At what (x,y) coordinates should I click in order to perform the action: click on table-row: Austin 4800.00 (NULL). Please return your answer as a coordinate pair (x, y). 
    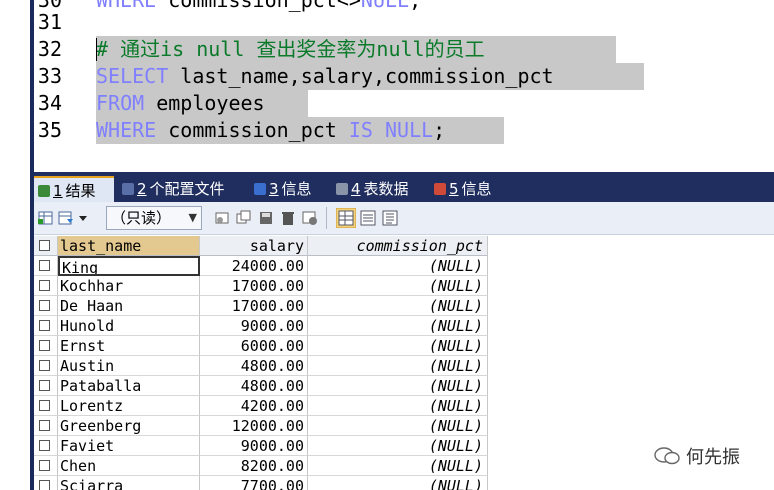
    Looking at the image, I should click on (261, 366).